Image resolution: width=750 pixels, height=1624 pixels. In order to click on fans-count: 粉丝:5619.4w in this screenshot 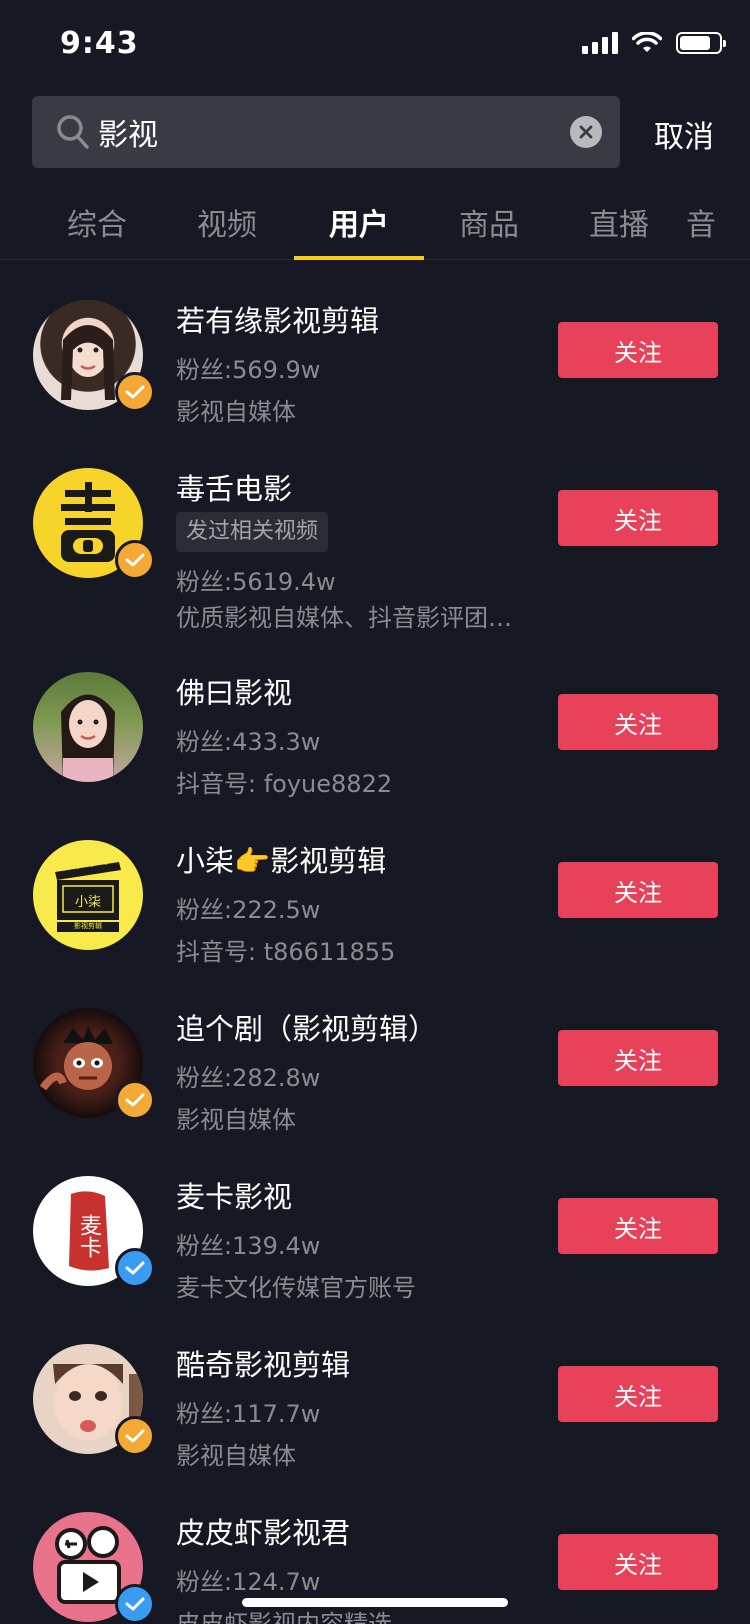, I will do `click(256, 582)`.